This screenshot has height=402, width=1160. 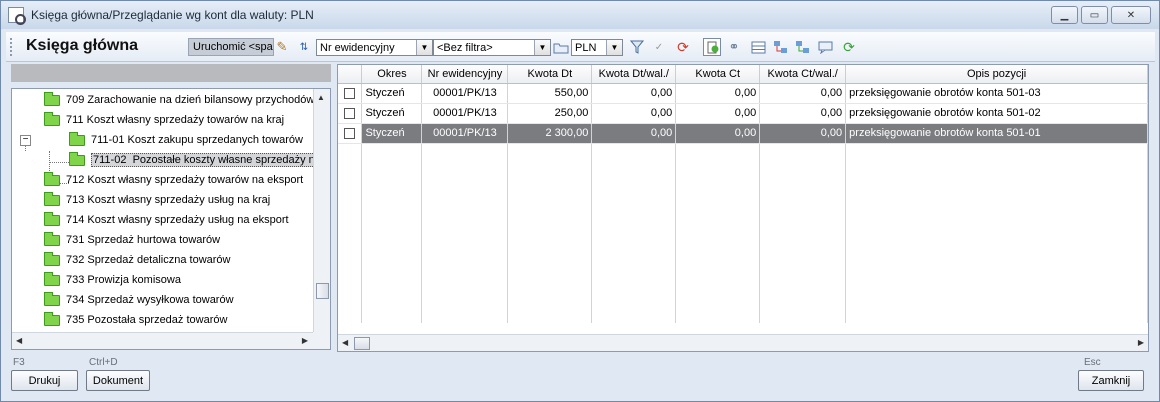 I want to click on close-window-button: ✕, so click(x=1131, y=15).